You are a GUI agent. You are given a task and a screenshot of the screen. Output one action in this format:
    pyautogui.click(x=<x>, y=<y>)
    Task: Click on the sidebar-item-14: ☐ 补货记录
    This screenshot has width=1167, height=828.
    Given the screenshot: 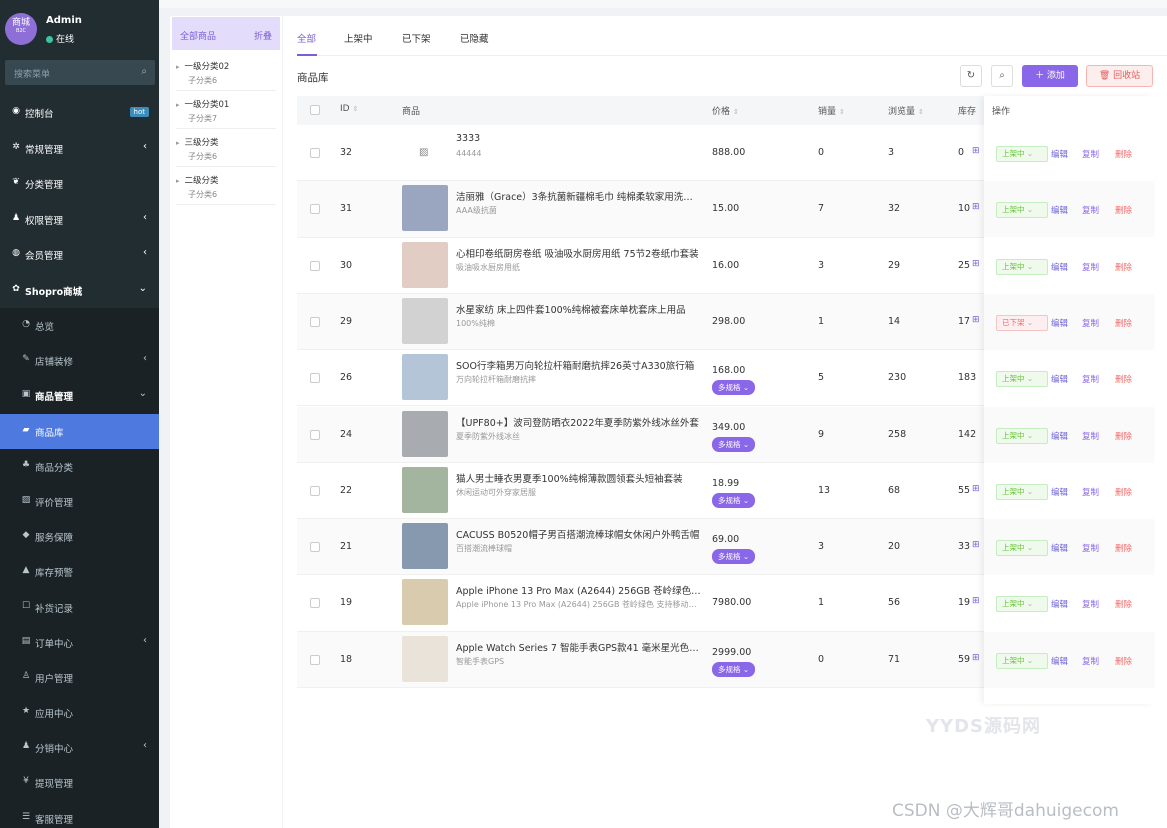 What is the action you would take?
    pyautogui.click(x=79, y=607)
    